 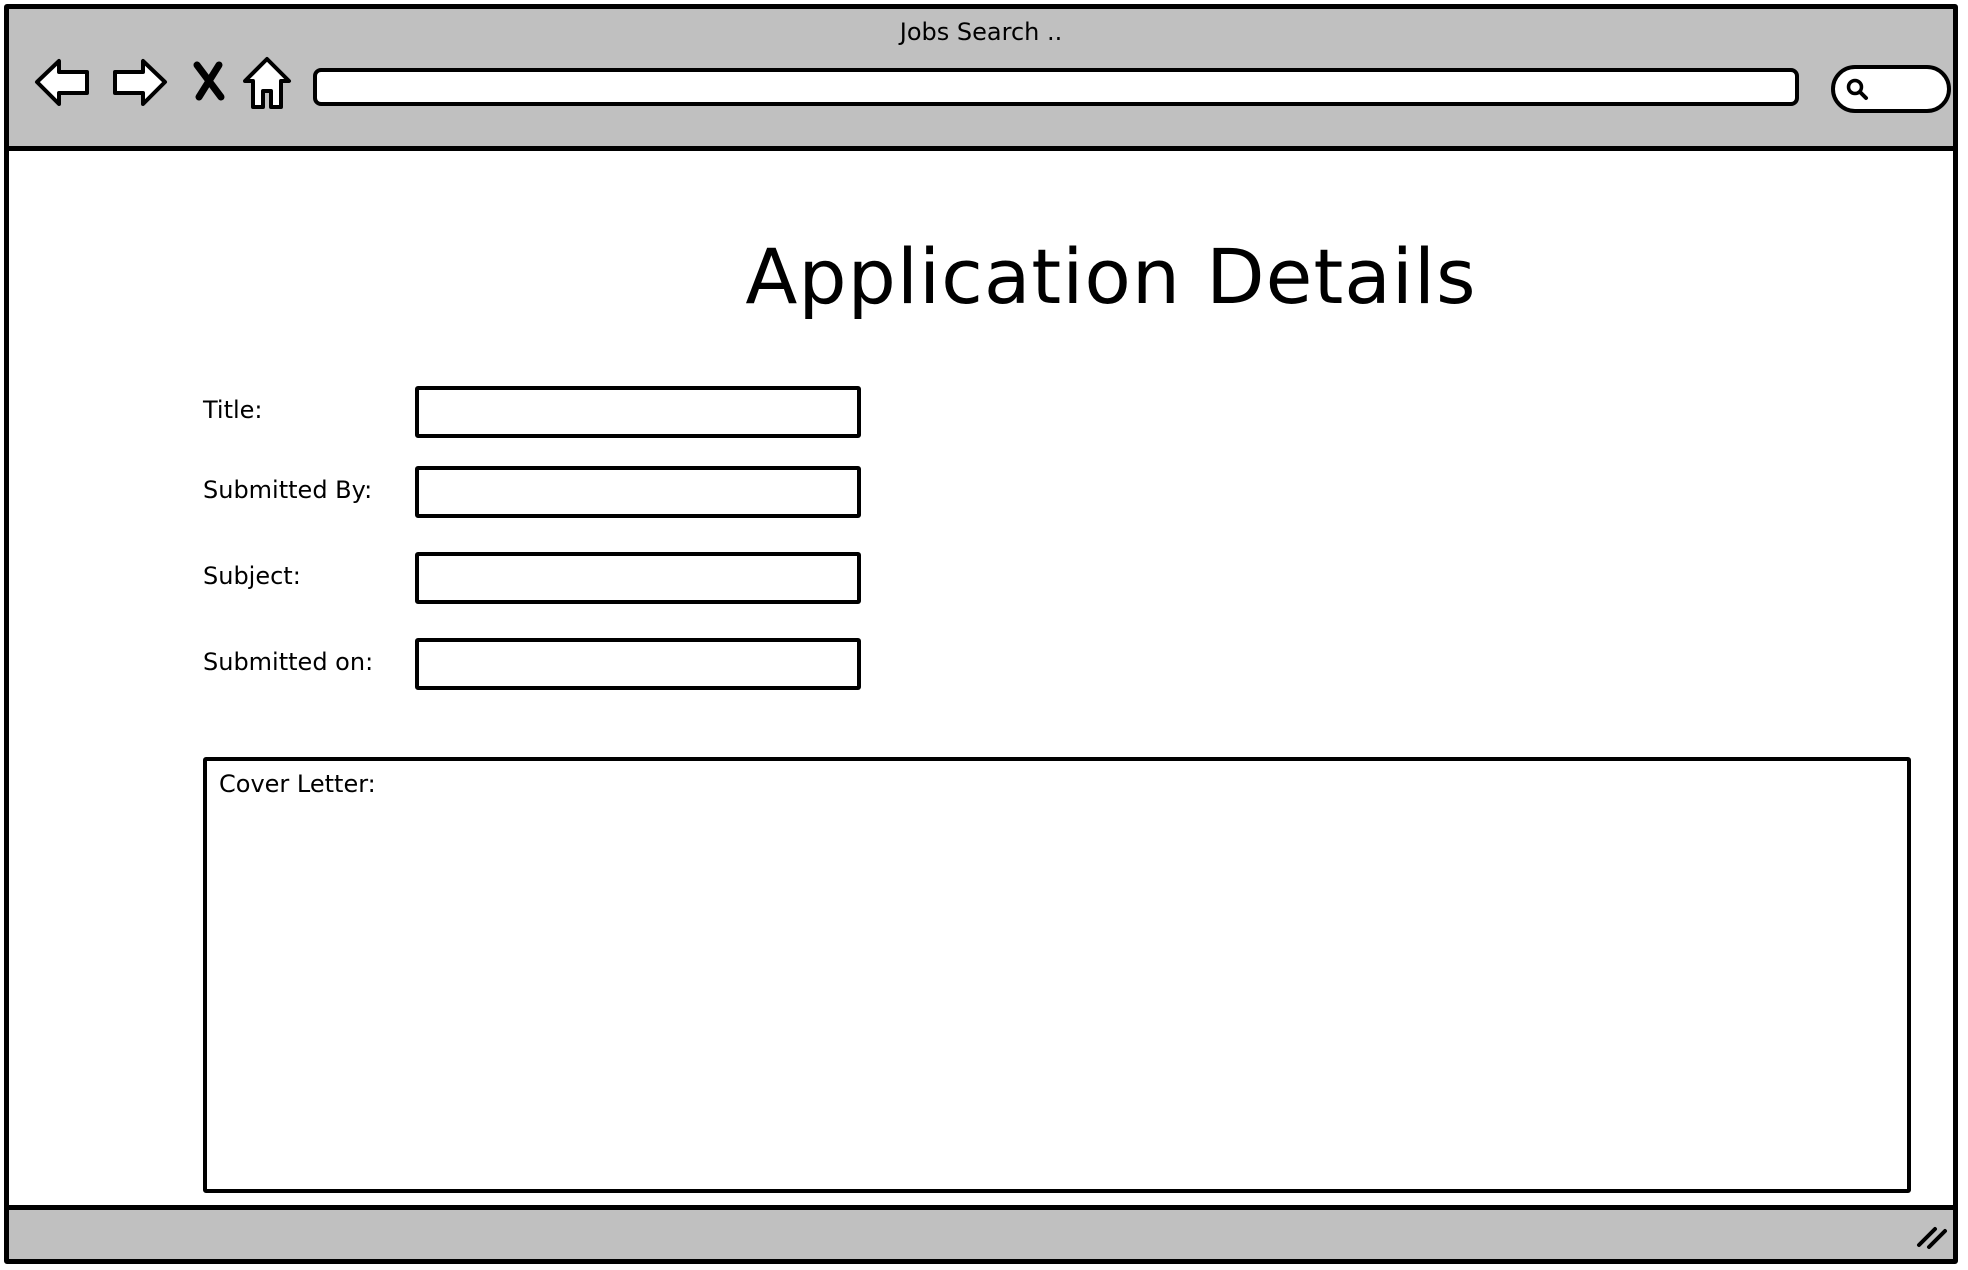 I want to click on resize-grip-icon, so click(x=1931, y=1235).